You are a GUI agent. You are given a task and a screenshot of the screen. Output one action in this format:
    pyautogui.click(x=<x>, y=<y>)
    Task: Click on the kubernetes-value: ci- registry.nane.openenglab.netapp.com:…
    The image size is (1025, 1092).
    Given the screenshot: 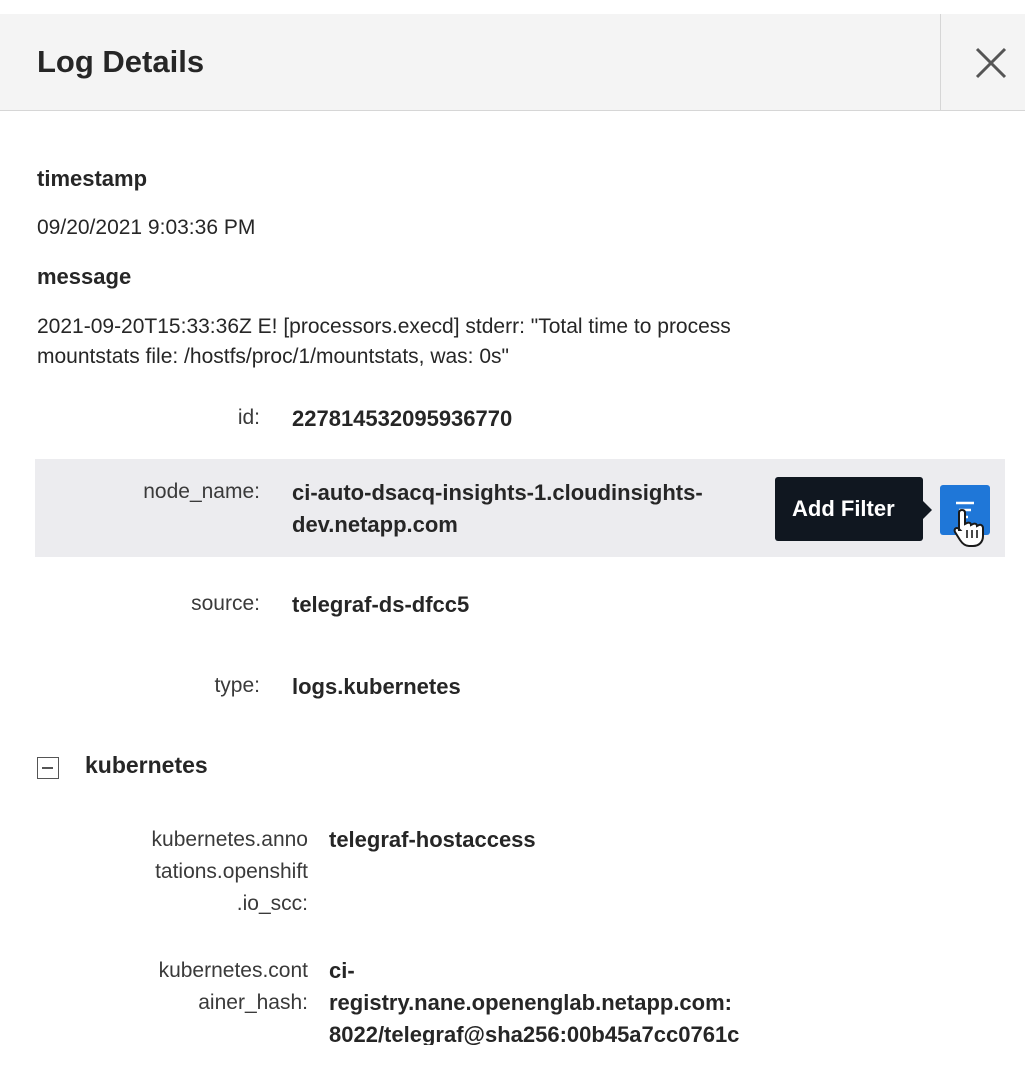 What is the action you would take?
    pyautogui.click(x=589, y=1000)
    